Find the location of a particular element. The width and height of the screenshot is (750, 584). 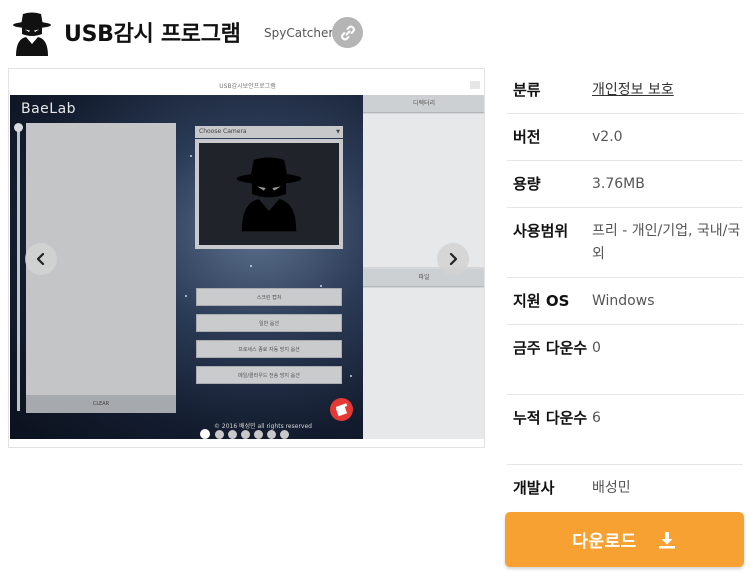

info-value: 6 is located at coordinates (596, 418).